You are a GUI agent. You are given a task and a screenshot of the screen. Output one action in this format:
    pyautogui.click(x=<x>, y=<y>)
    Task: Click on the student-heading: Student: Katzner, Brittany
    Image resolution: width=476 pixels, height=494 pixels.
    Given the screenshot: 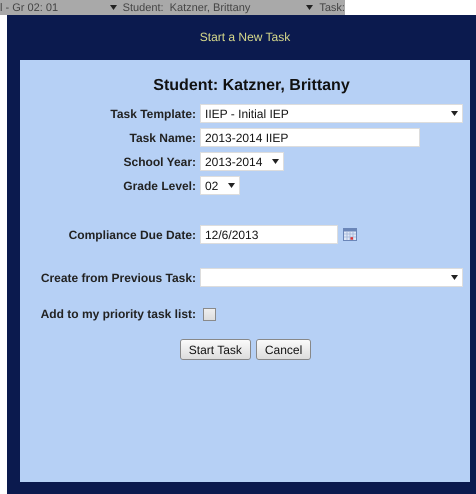 What is the action you would take?
    pyautogui.click(x=251, y=86)
    